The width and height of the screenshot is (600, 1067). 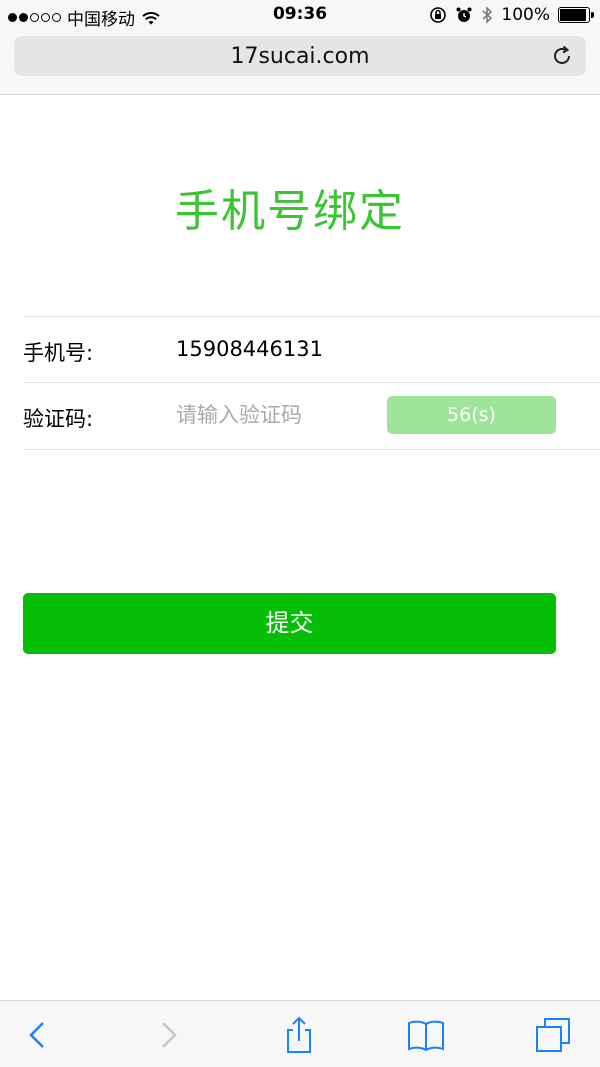 What do you see at coordinates (471, 415) in the screenshot?
I see `resend-countdown-button: 56(s)` at bounding box center [471, 415].